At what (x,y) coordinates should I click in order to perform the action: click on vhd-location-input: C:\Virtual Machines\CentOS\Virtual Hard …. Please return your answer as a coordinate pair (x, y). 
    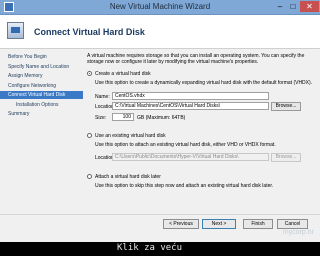
    Looking at the image, I should click on (190, 106).